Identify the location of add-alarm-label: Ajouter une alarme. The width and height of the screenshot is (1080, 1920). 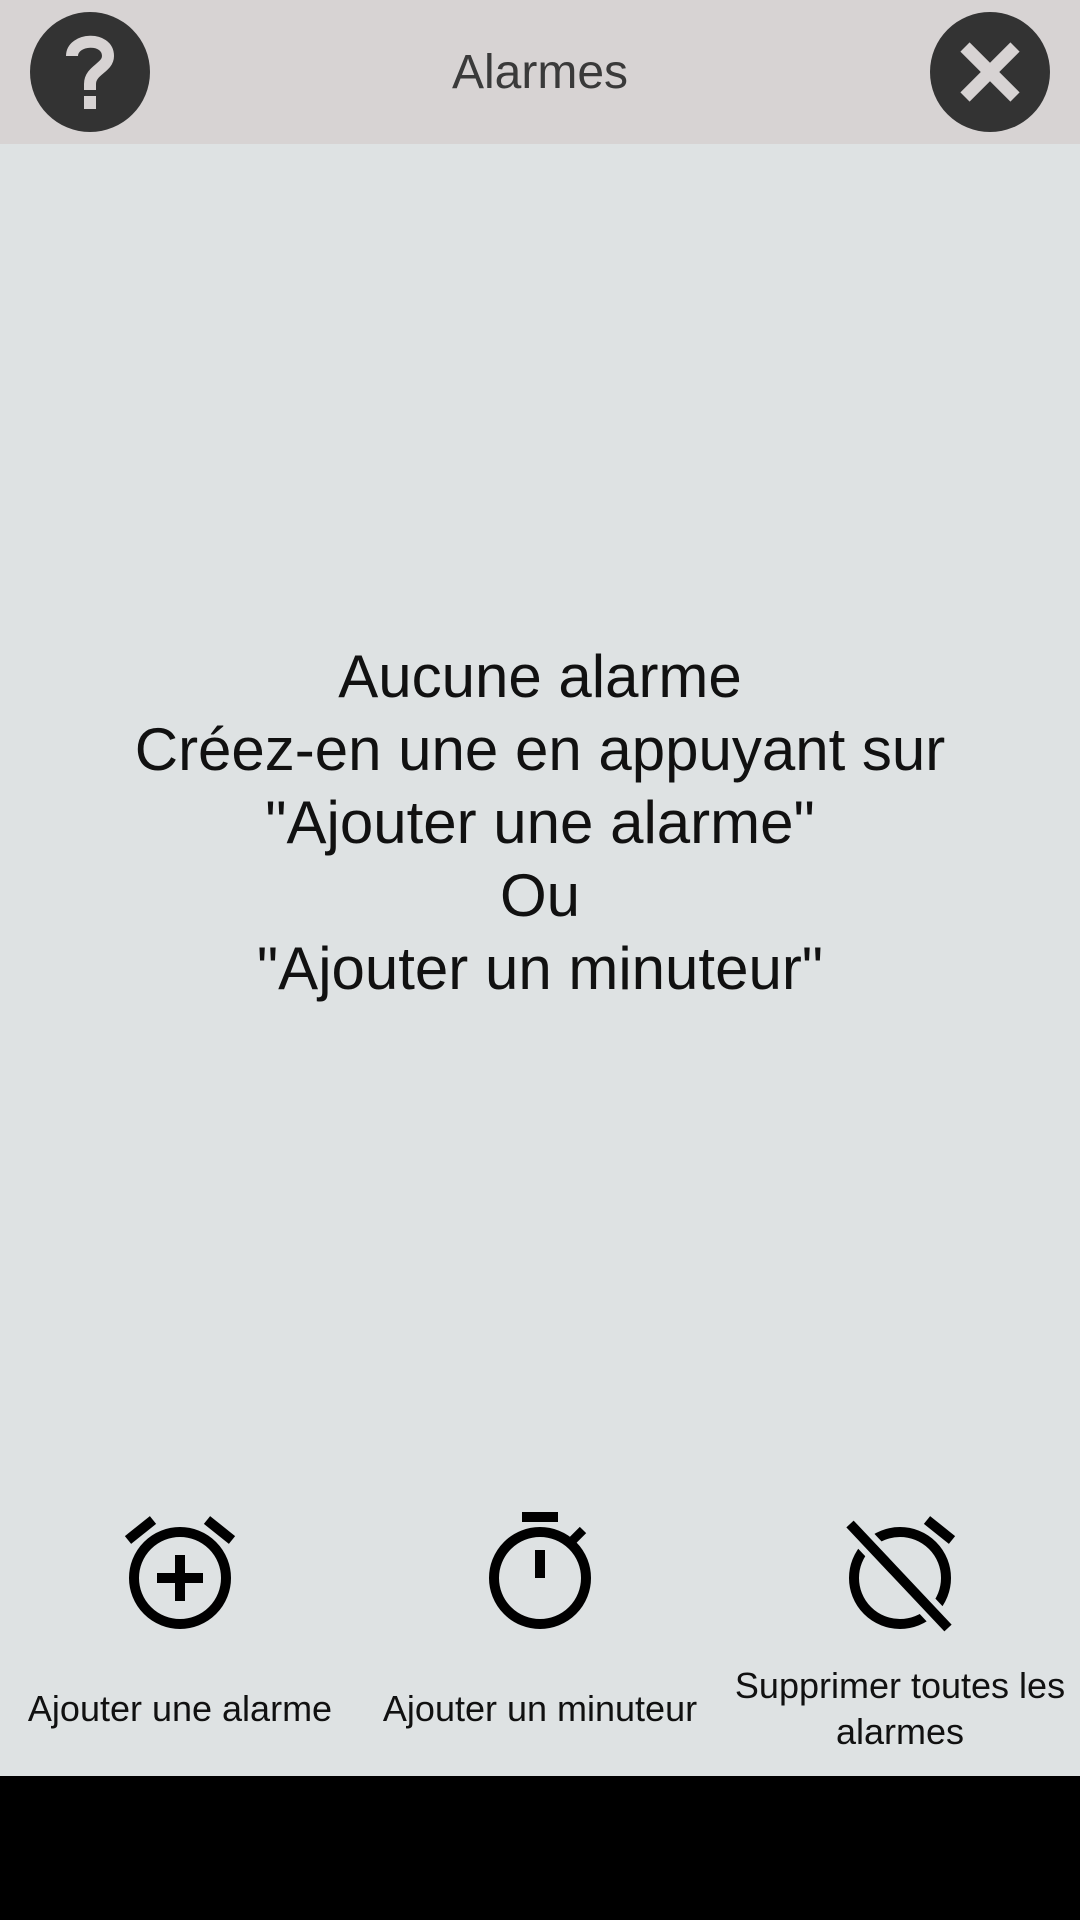
(180, 1708).